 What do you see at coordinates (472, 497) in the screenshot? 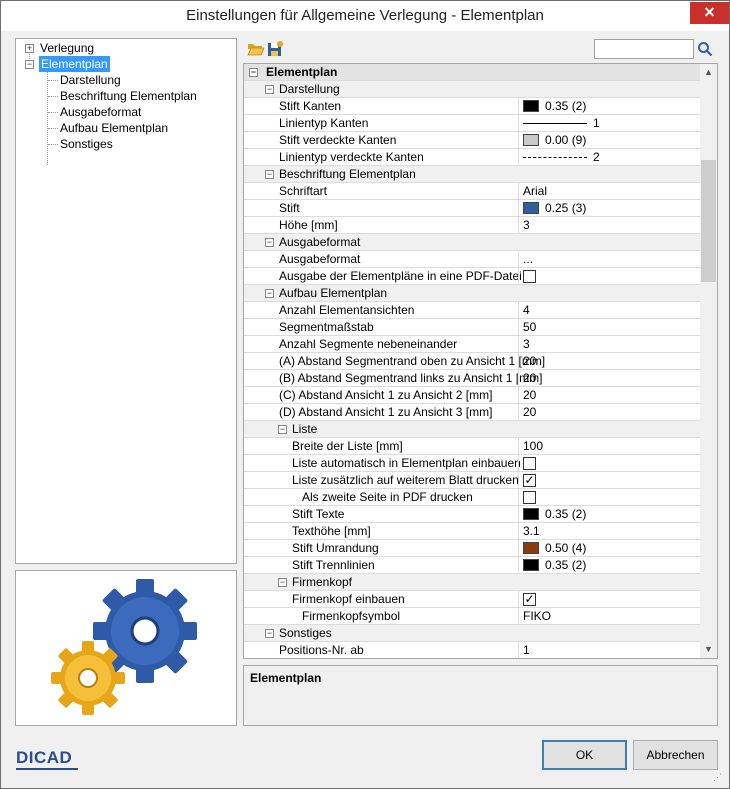
I see `property-row: Als zweite Seite in PDF drucken` at bounding box center [472, 497].